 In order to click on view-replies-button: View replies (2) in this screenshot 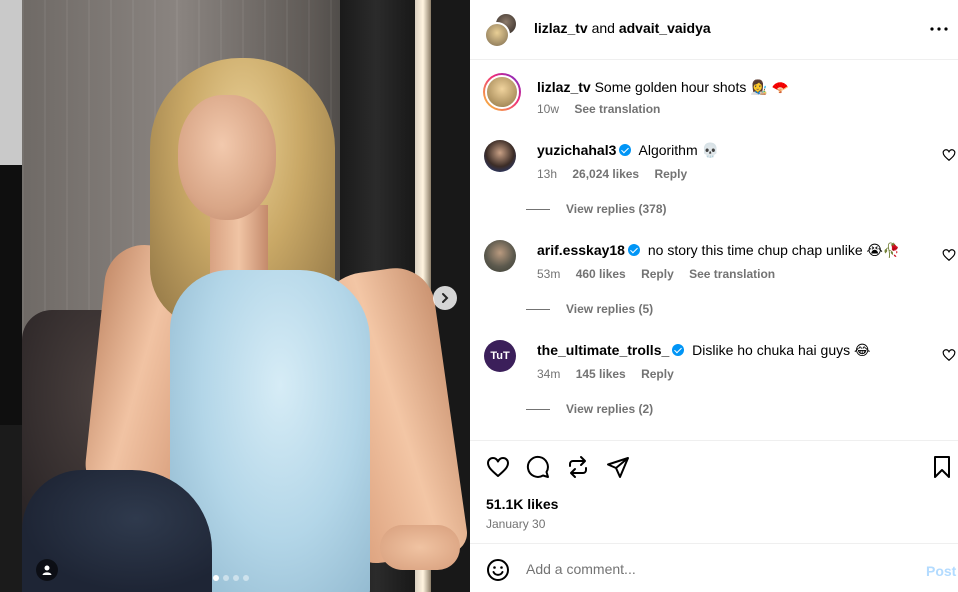, I will do `click(589, 409)`.